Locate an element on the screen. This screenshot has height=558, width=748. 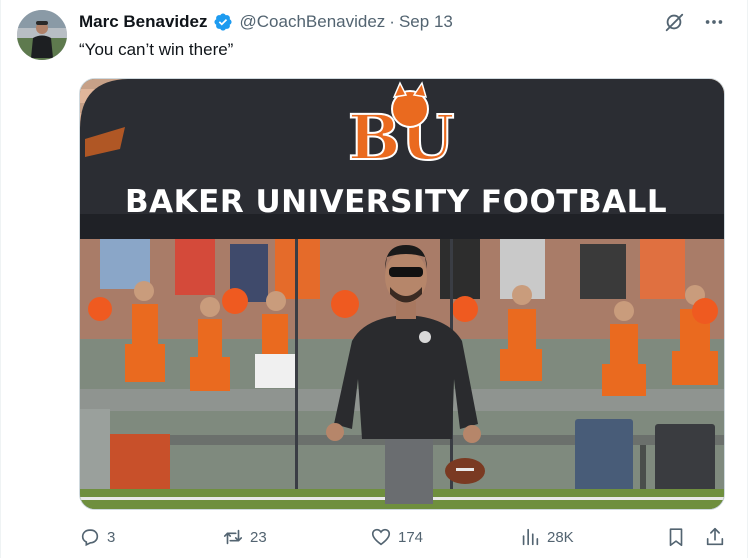
views-icon is located at coordinates (530, 537).